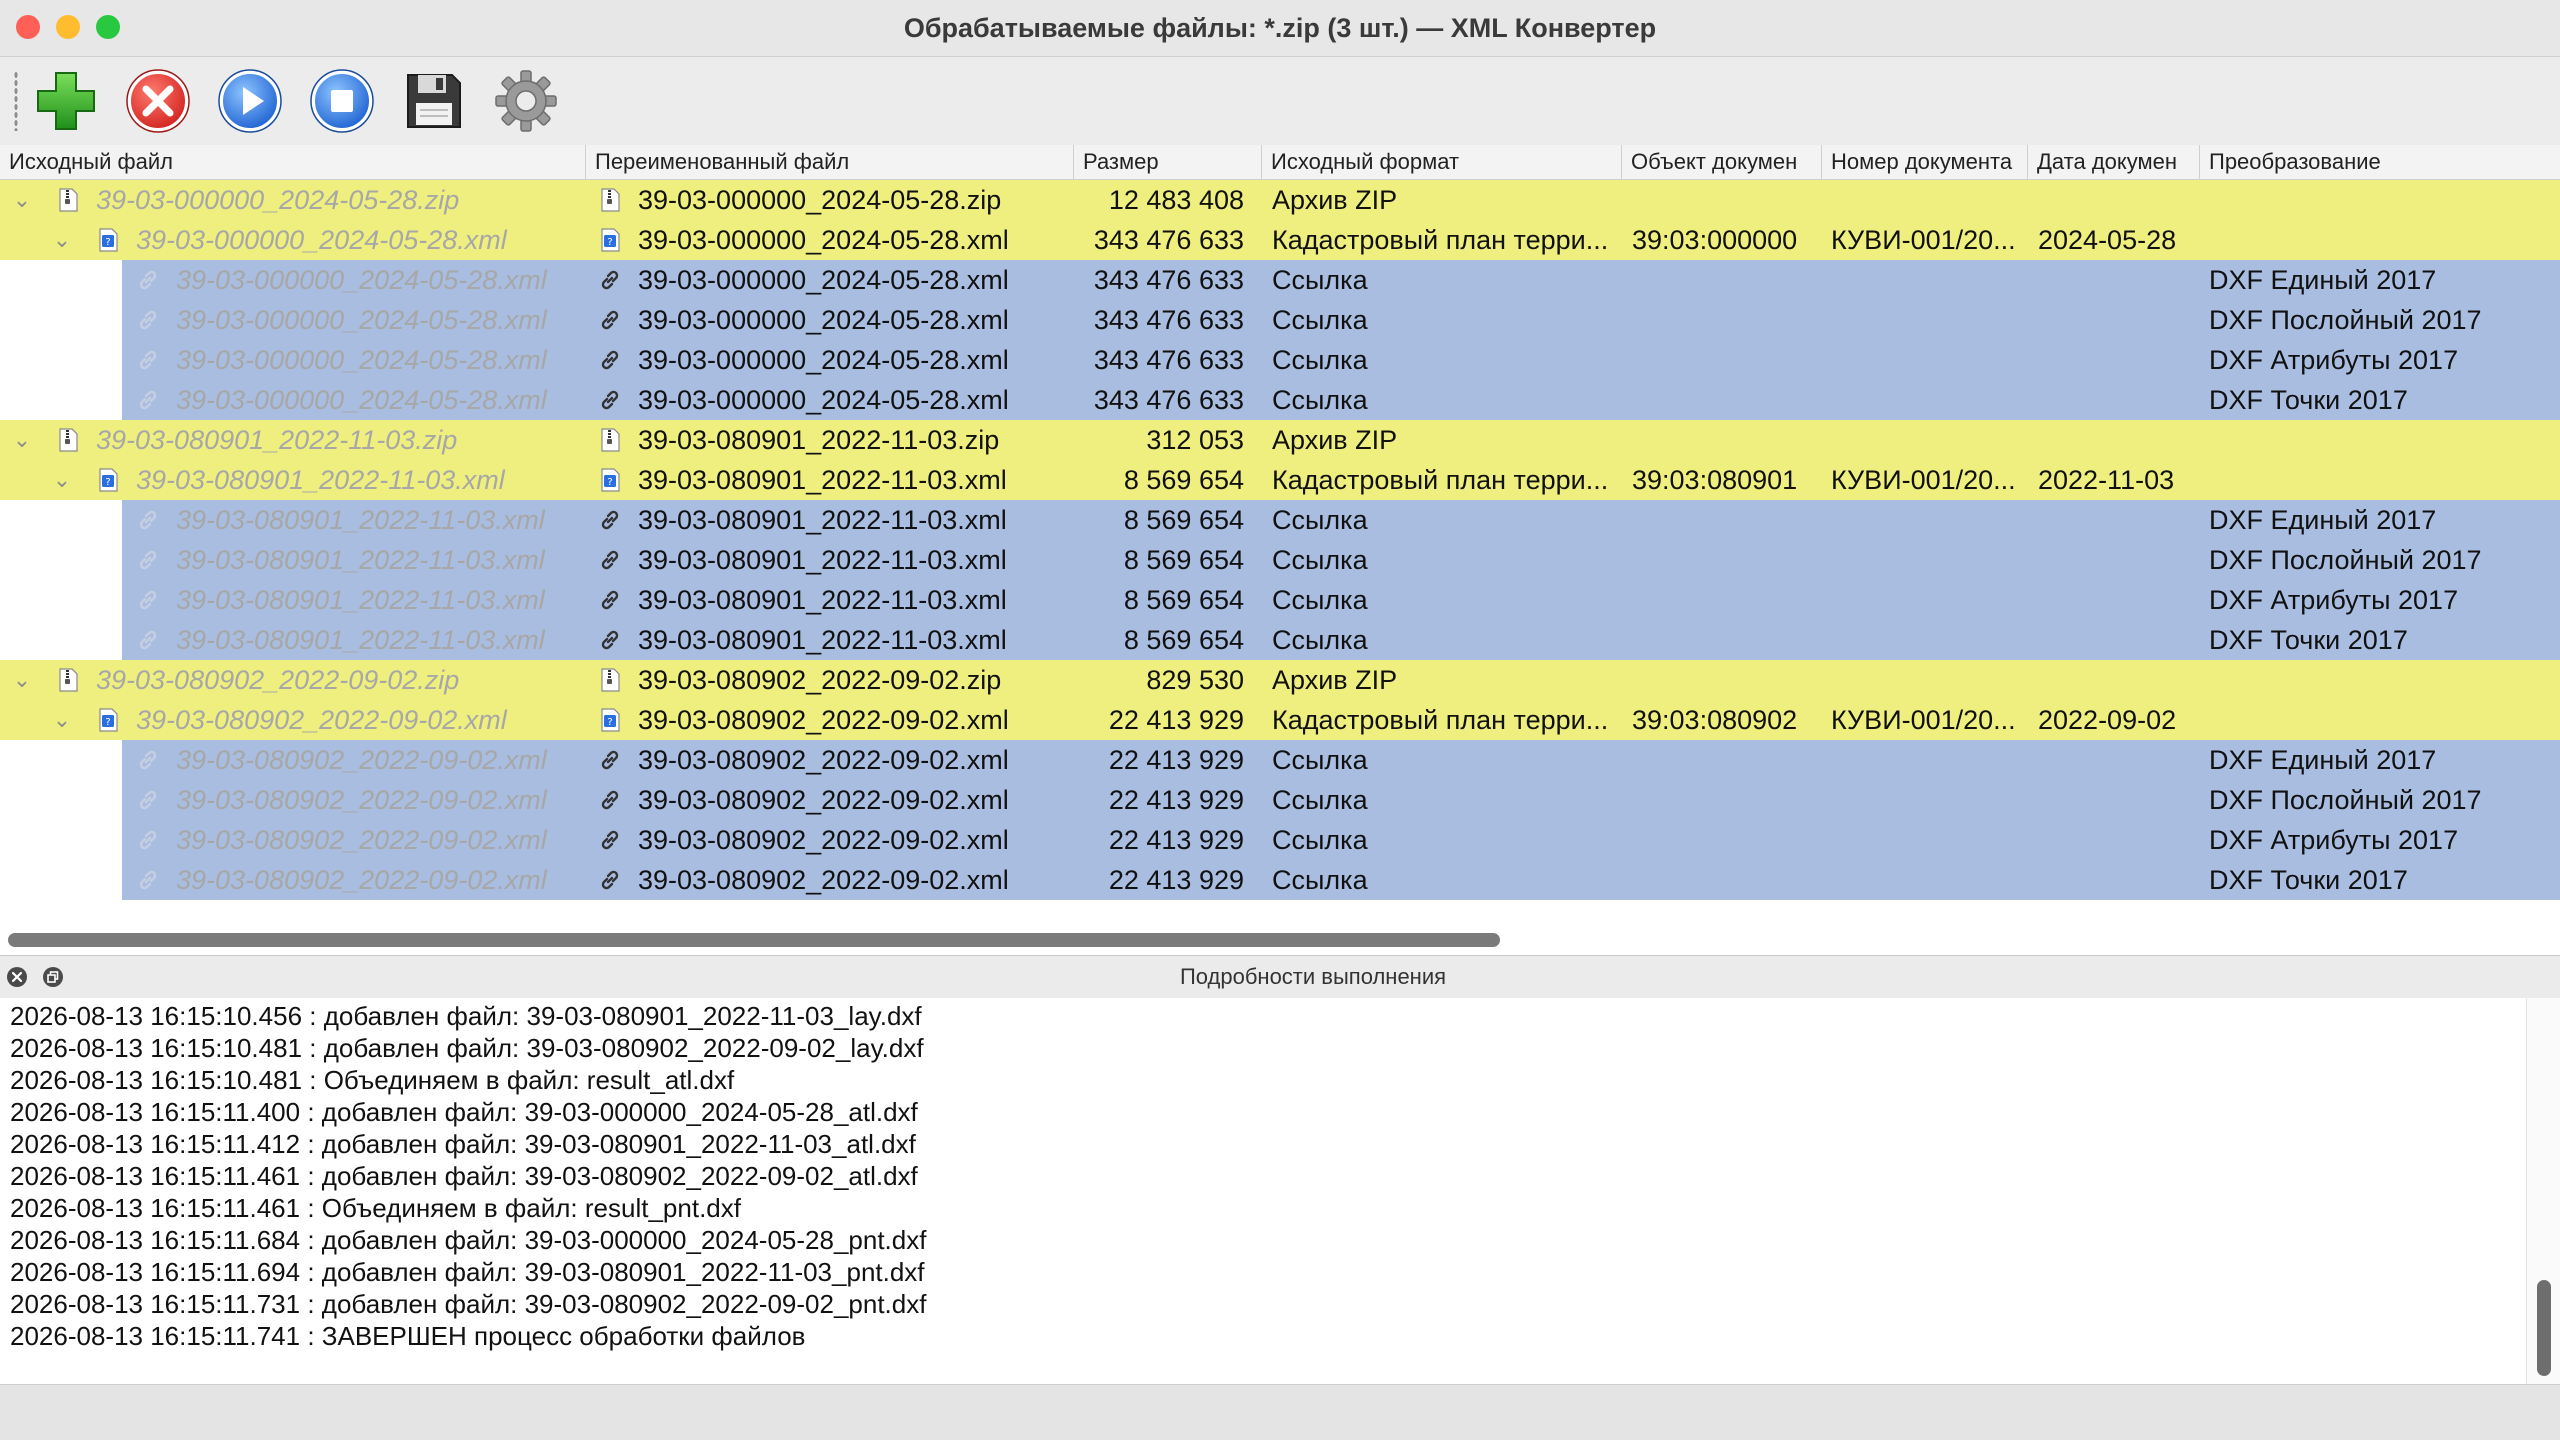 The image size is (2560, 1440). I want to click on stop-button, so click(342, 101).